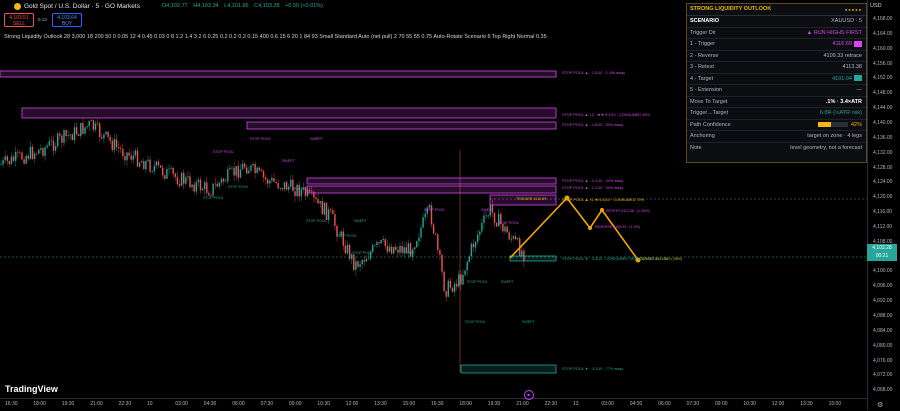 This screenshot has width=900, height=411. I want to click on time-tick: 10, so click(150, 404).